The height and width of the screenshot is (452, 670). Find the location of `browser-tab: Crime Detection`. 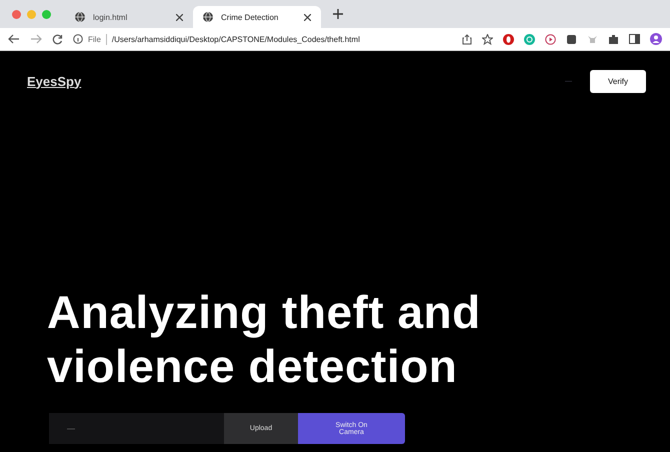

browser-tab: Crime Detection is located at coordinates (257, 17).